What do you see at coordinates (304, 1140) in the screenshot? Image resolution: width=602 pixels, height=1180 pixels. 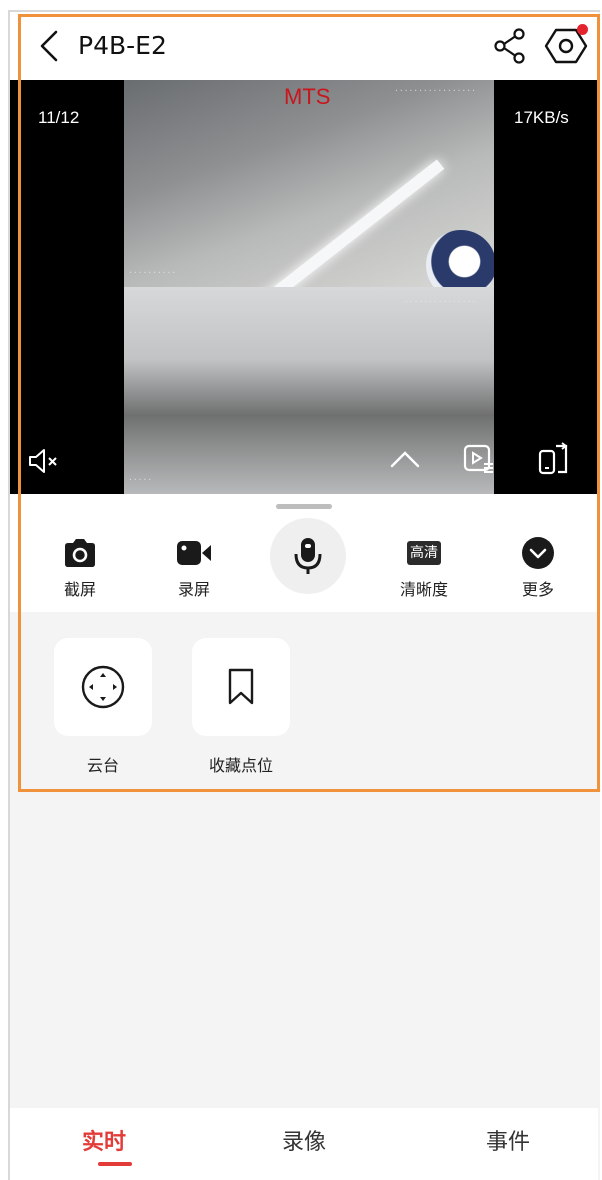 I see `tab-playback: 录像` at bounding box center [304, 1140].